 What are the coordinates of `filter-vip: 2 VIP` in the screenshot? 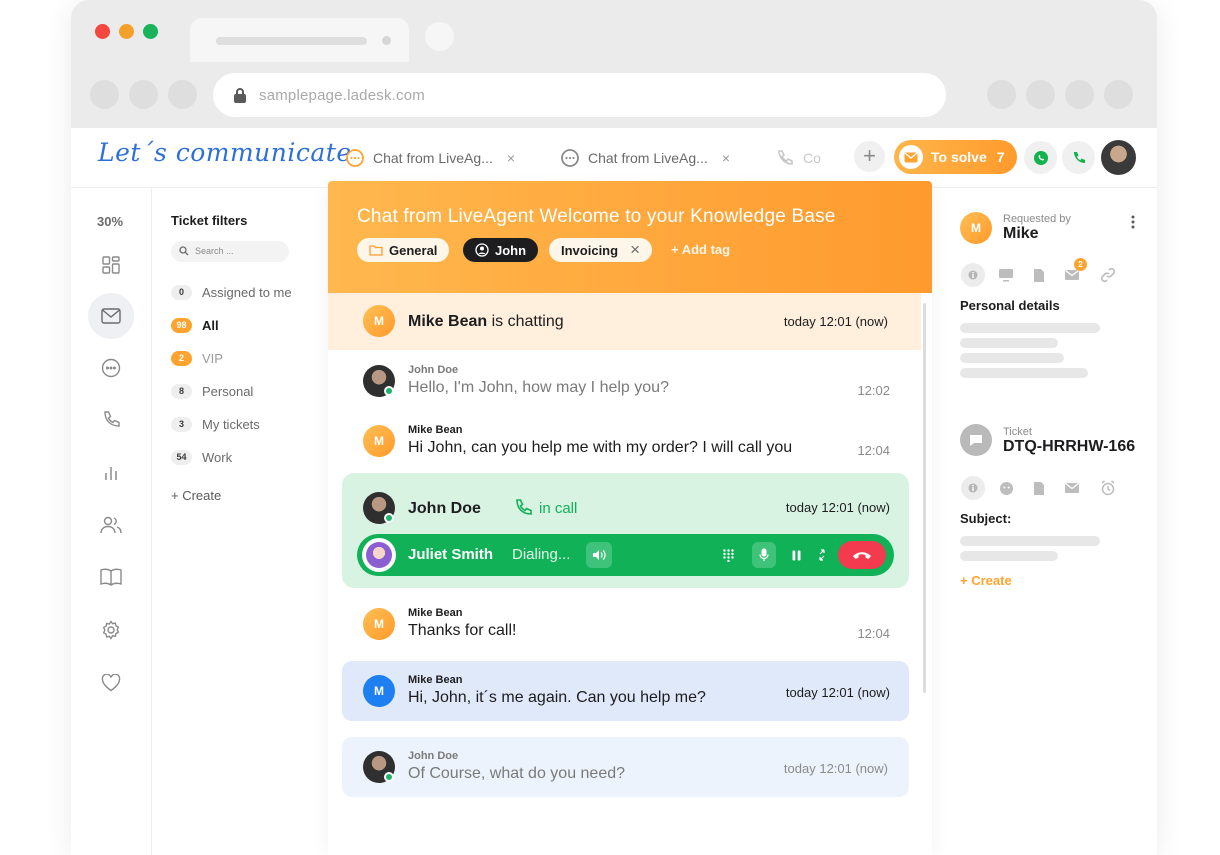 It's located at (197, 358).